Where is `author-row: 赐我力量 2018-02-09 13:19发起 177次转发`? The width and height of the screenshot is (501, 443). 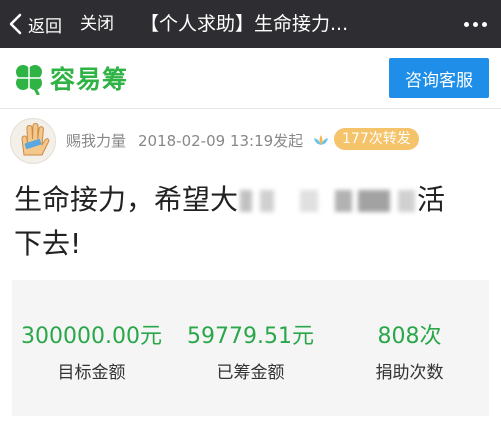
author-row: 赐我力量 2018-02-09 13:19发起 177次转发 is located at coordinates (250, 143).